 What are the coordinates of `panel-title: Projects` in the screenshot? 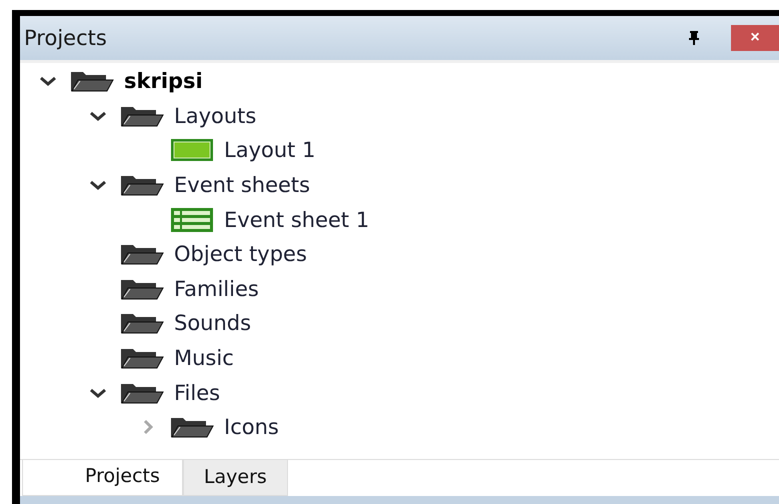 It's located at (66, 38).